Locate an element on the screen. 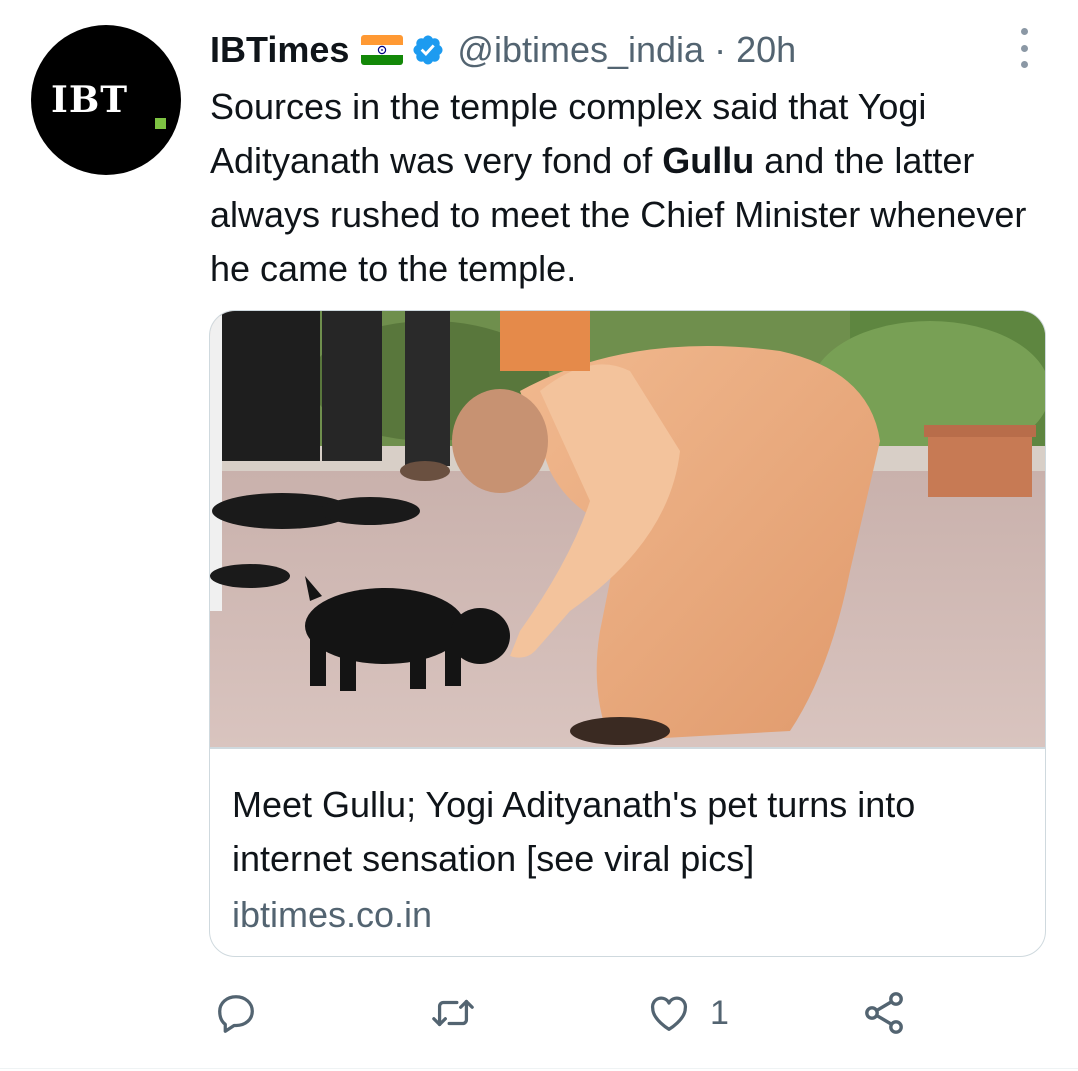  verified-badge-icon is located at coordinates (428, 50).